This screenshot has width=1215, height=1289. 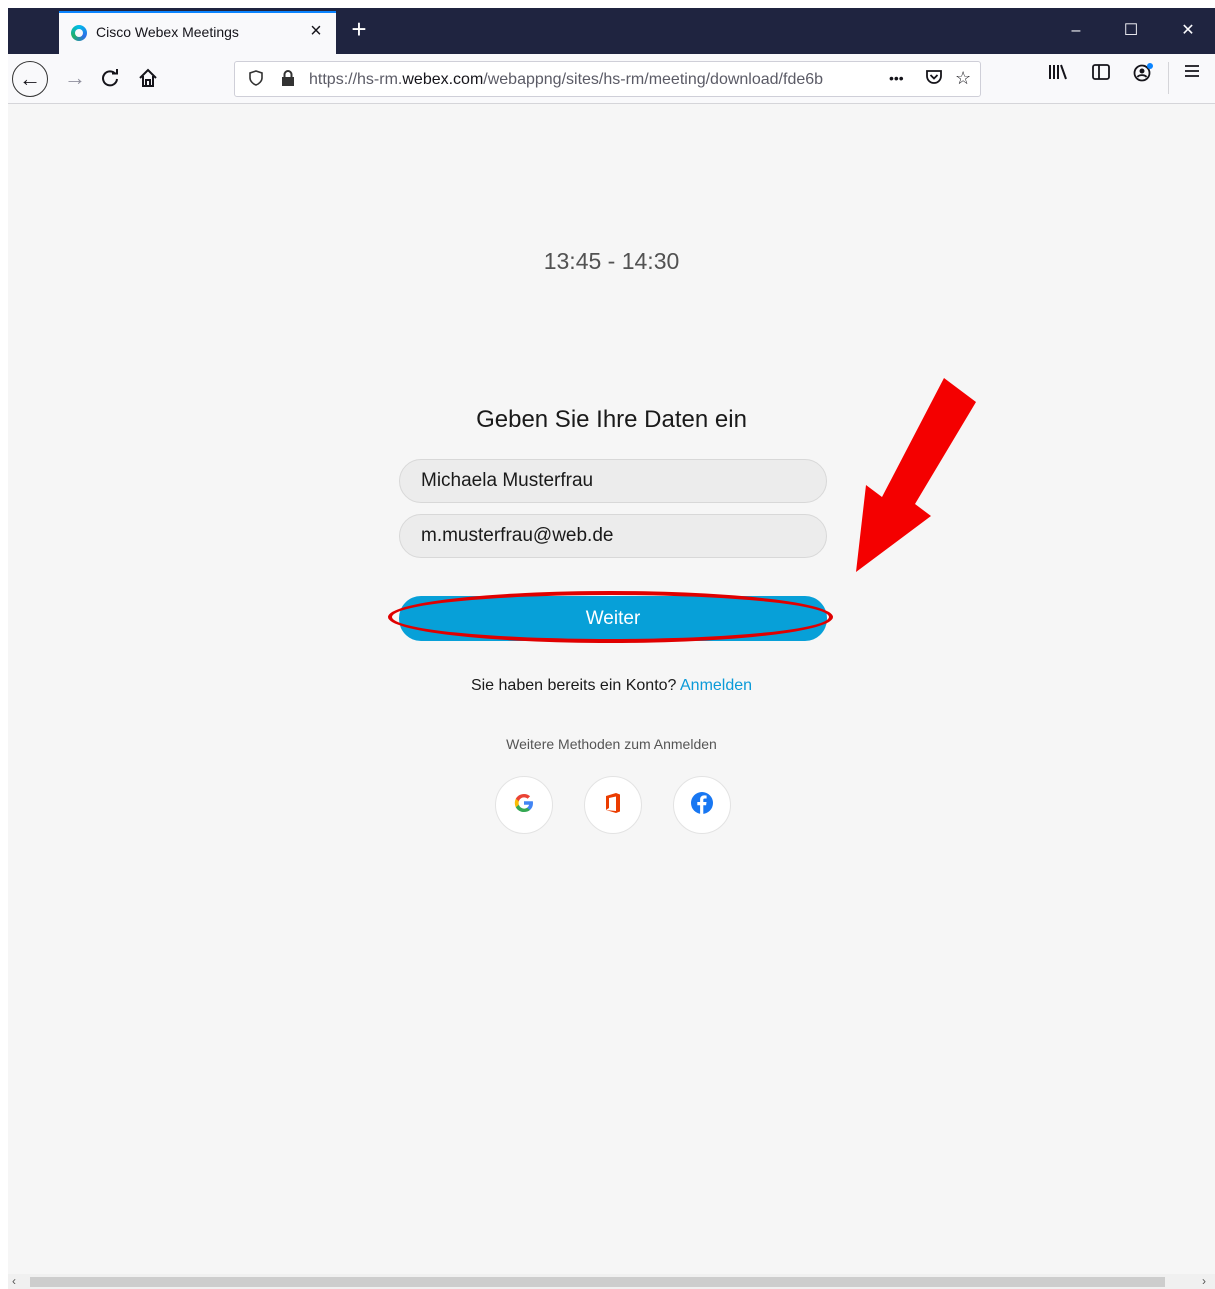 I want to click on forward-arrow-icon: →, so click(x=75, y=78).